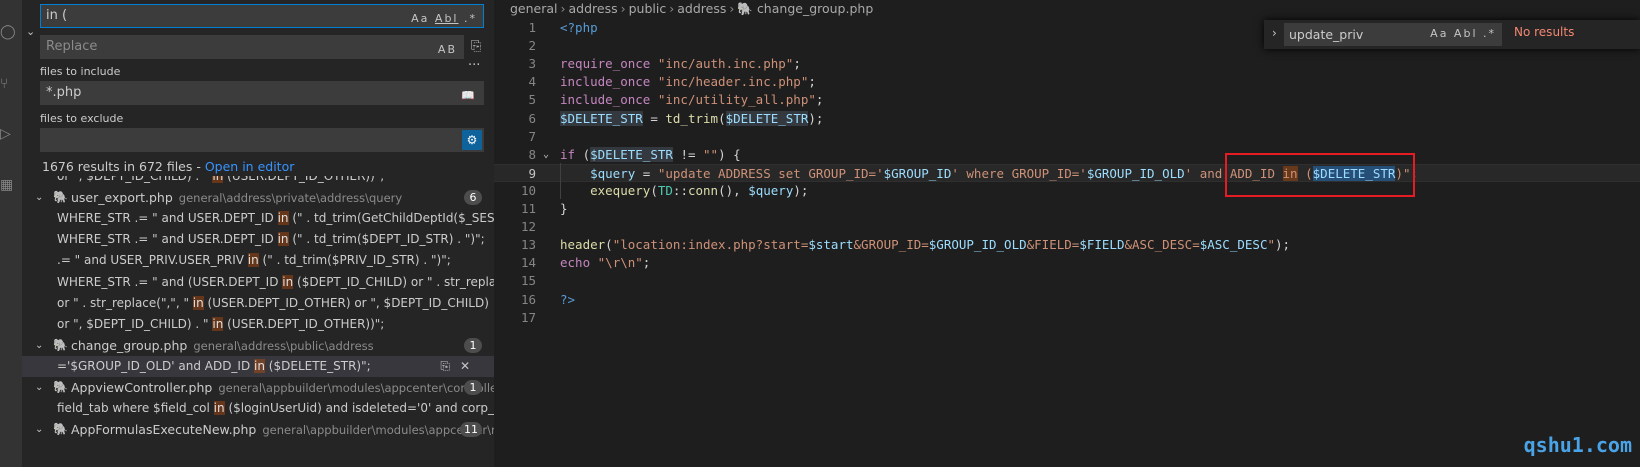 The height and width of the screenshot is (467, 1640). Describe the element at coordinates (917, 173) in the screenshot. I see `code-token: $GROUP_ID` at that location.